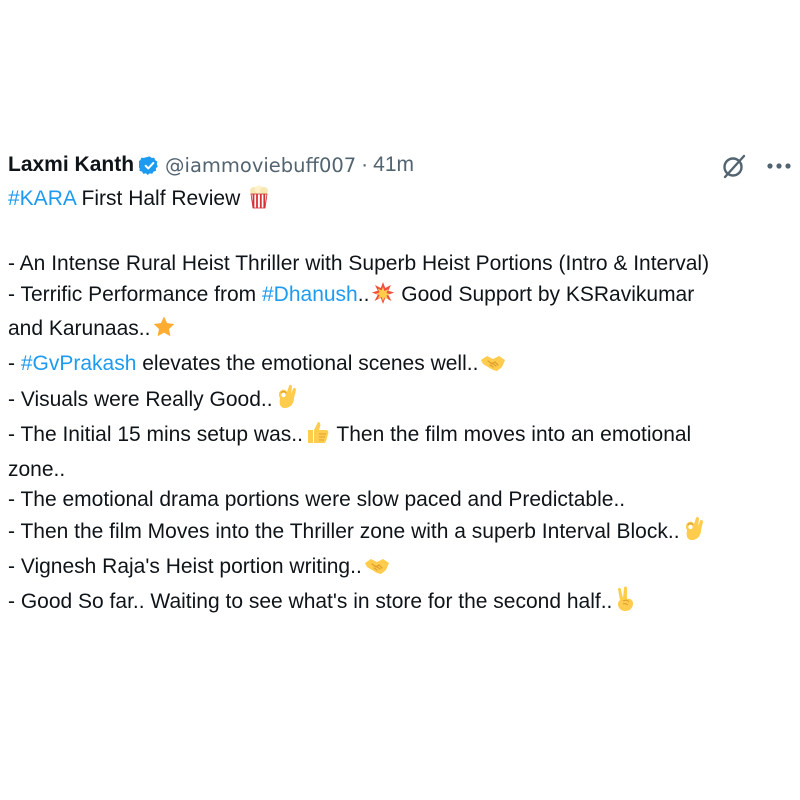  What do you see at coordinates (79, 329) in the screenshot?
I see `tweet-line-text: and Karunaas..` at bounding box center [79, 329].